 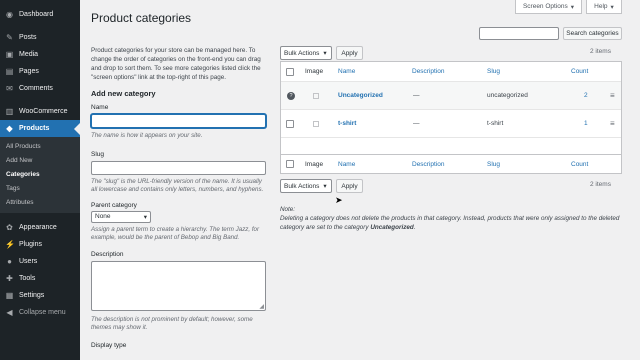 I want to click on column-image-footer: Image, so click(x=314, y=164).